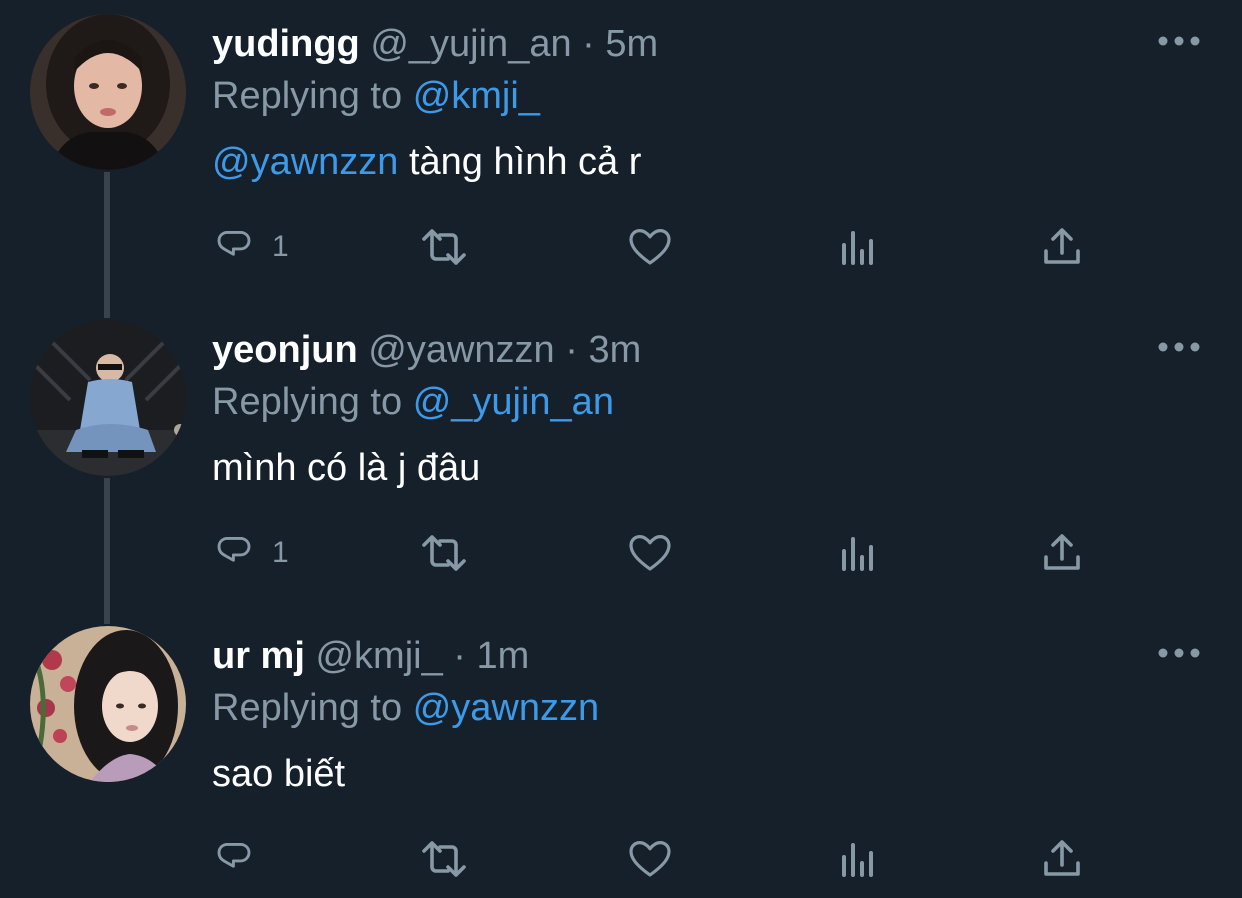 This screenshot has width=1242, height=898. I want to click on tweet-text-content: tàng hình cả r, so click(520, 162).